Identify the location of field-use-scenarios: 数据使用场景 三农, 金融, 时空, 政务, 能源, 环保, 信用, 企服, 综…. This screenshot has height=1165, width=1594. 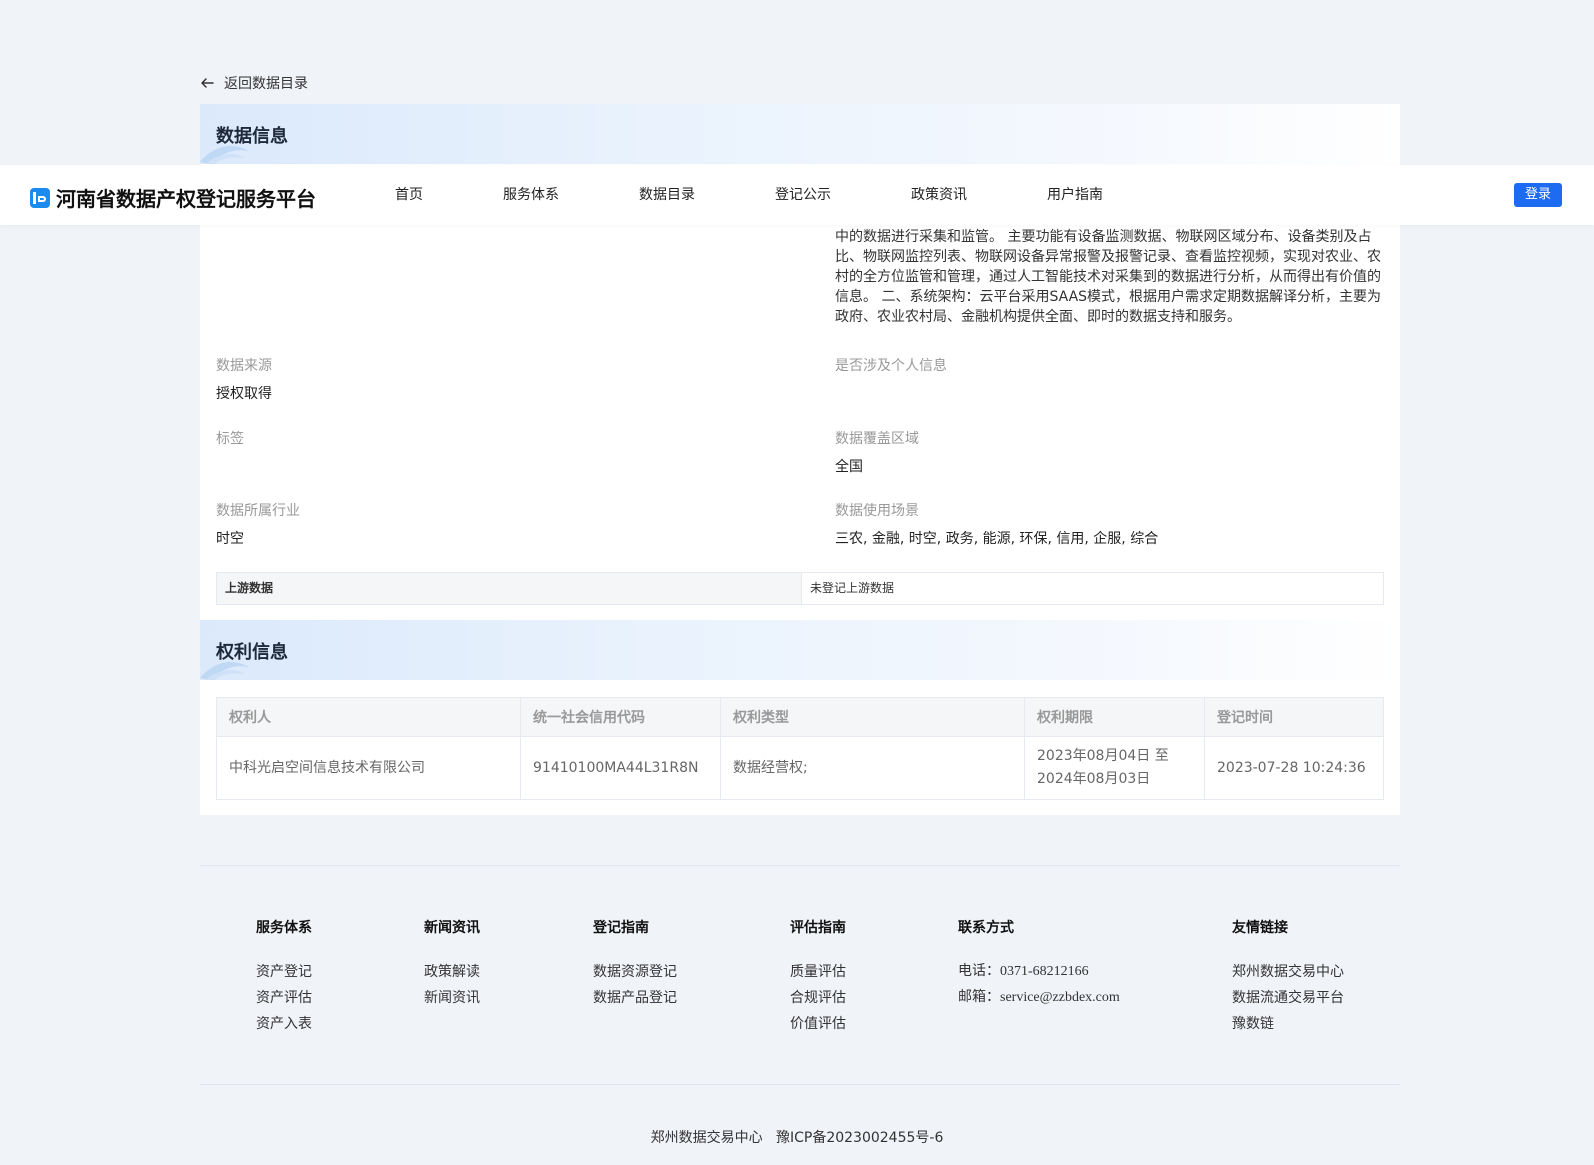
(1105, 524).